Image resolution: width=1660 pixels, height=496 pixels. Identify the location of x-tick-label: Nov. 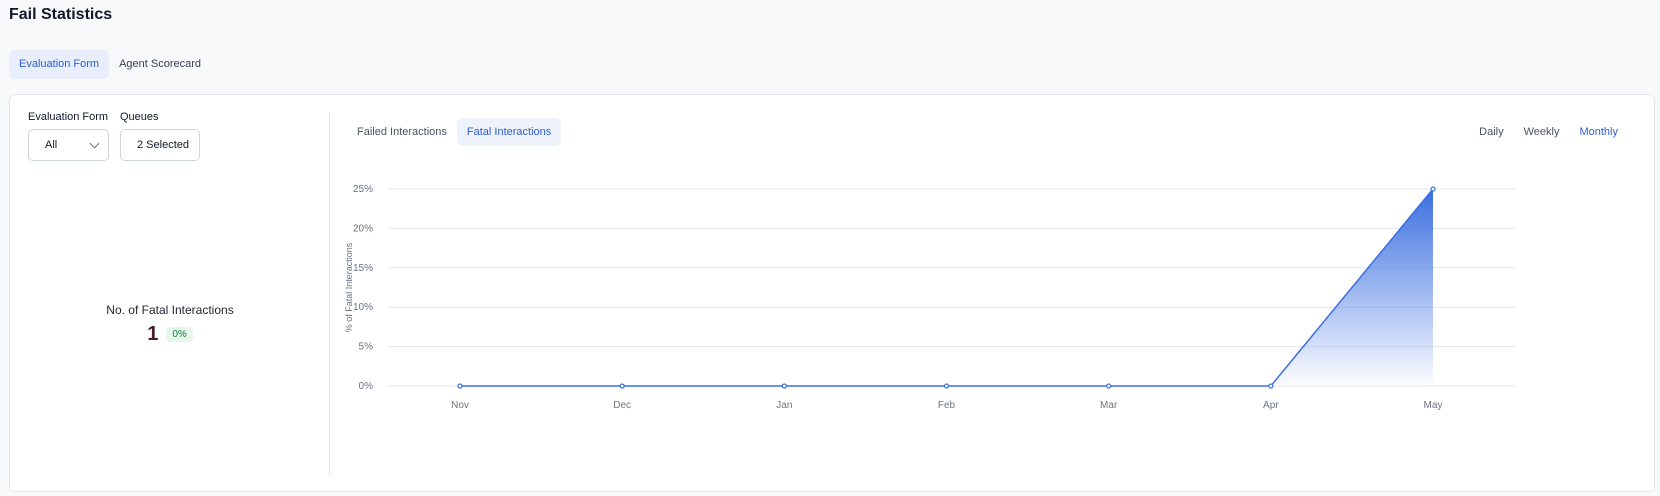
(460, 405).